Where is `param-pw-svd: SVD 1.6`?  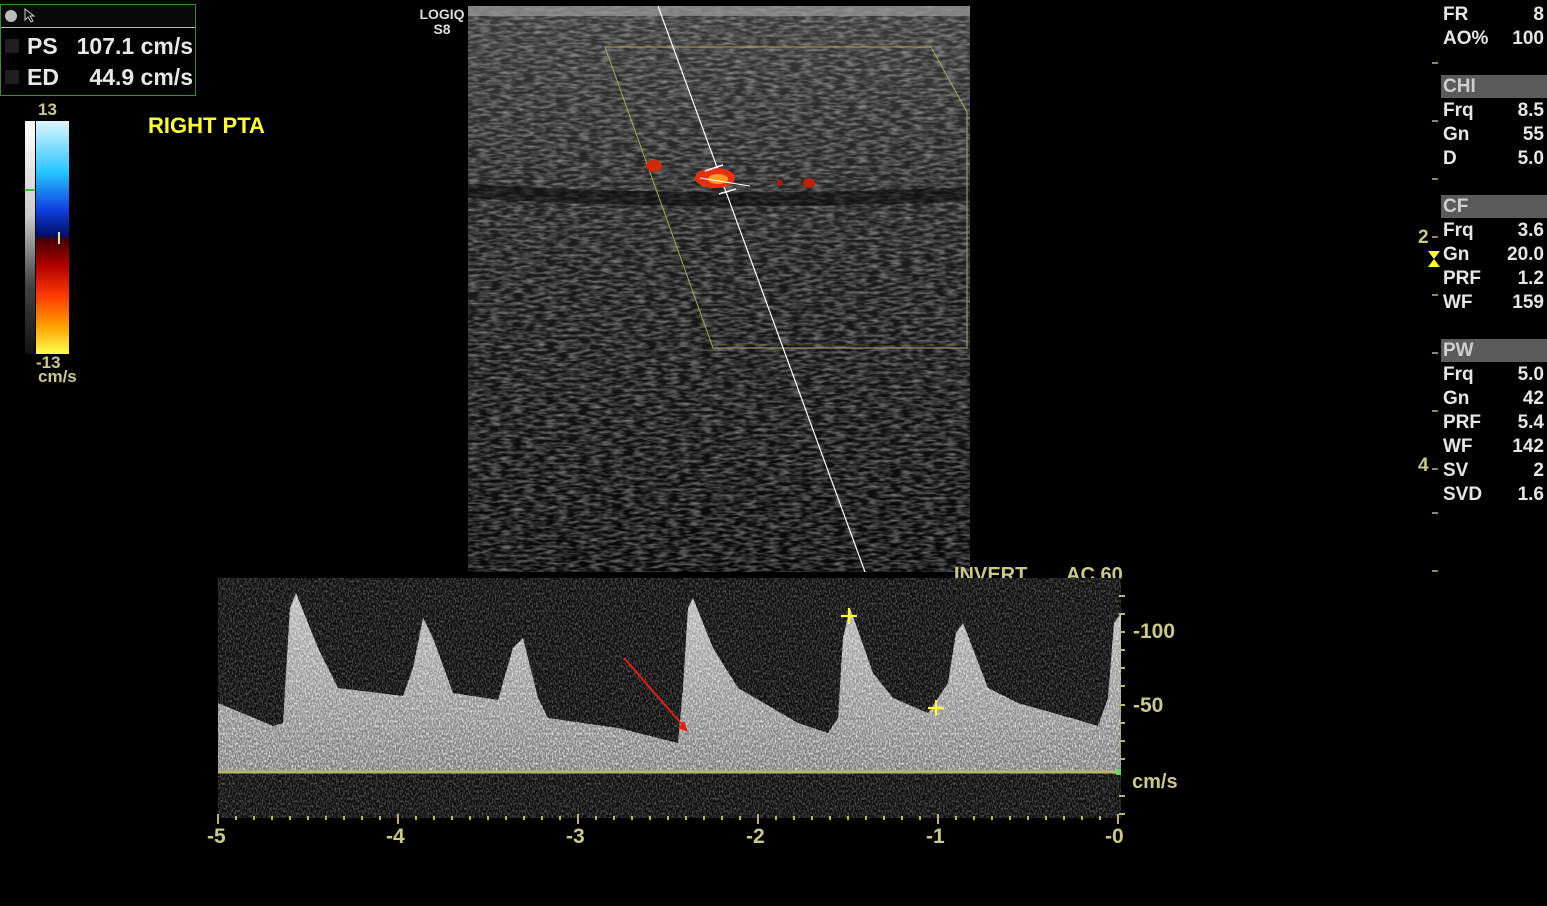 param-pw-svd: SVD 1.6 is located at coordinates (1493, 494).